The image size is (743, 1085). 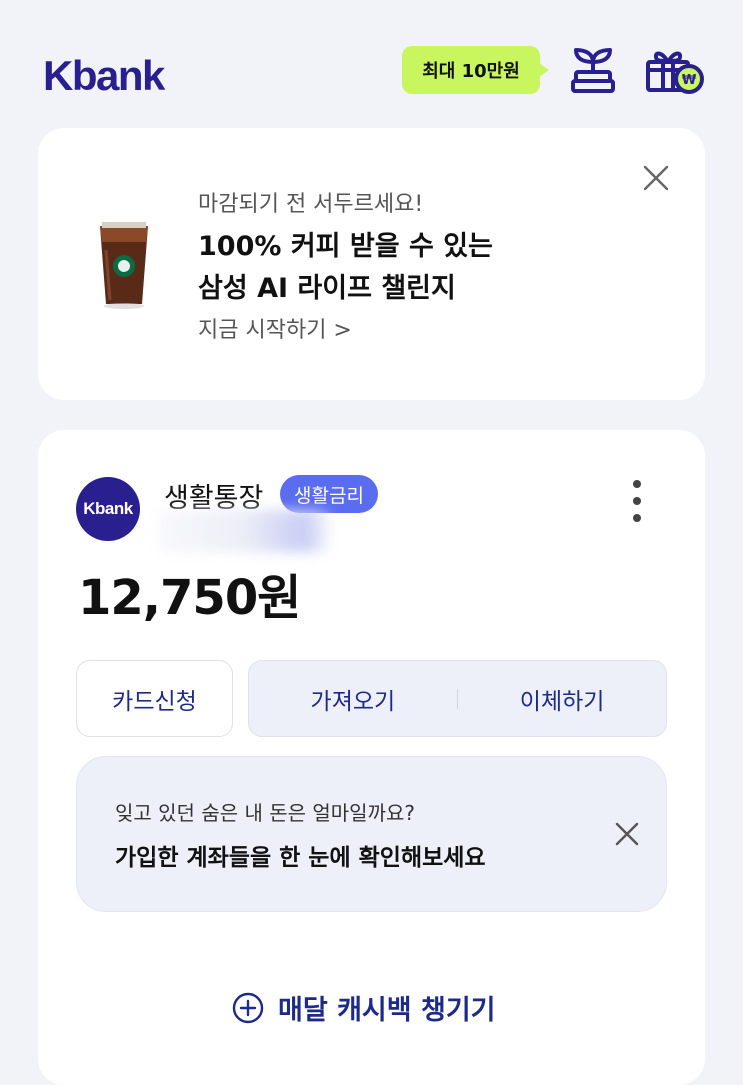 What do you see at coordinates (371, 64) in the screenshot?
I see `app-header: Kbank 최대 10만원 ₩` at bounding box center [371, 64].